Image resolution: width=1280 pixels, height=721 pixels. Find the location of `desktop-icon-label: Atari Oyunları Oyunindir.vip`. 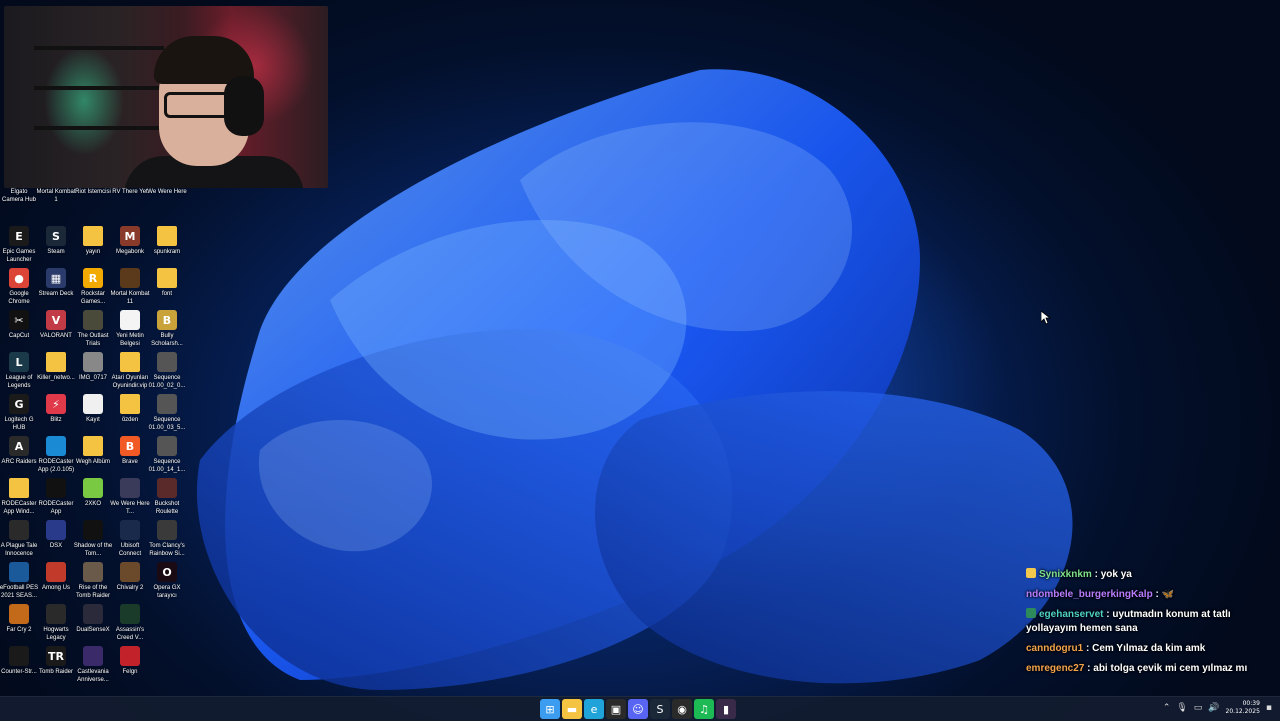

desktop-icon-label: Atari Oyunları Oyunindir.vip is located at coordinates (130, 382).